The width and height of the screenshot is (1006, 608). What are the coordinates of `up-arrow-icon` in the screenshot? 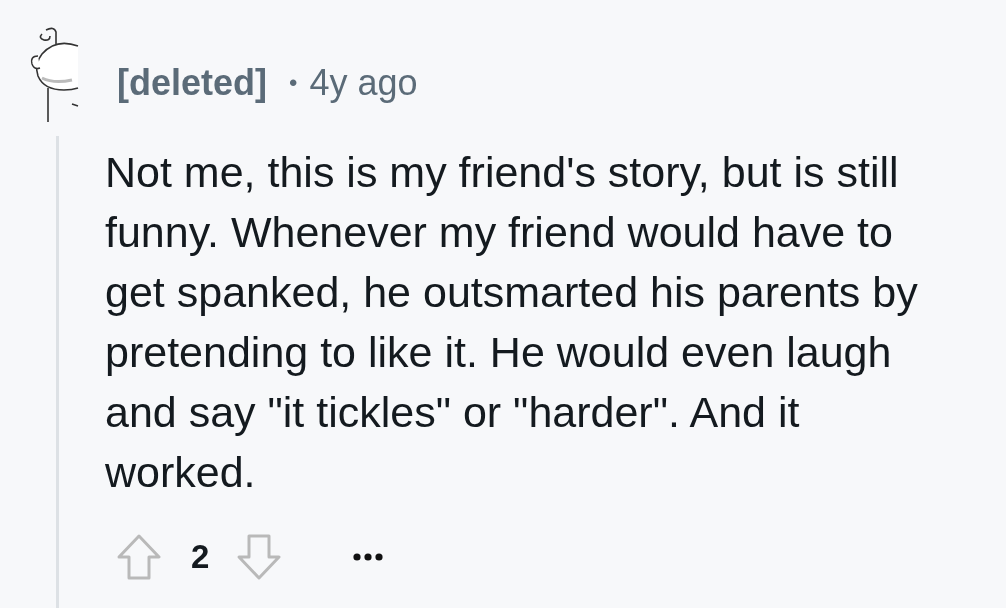 It's located at (139, 557).